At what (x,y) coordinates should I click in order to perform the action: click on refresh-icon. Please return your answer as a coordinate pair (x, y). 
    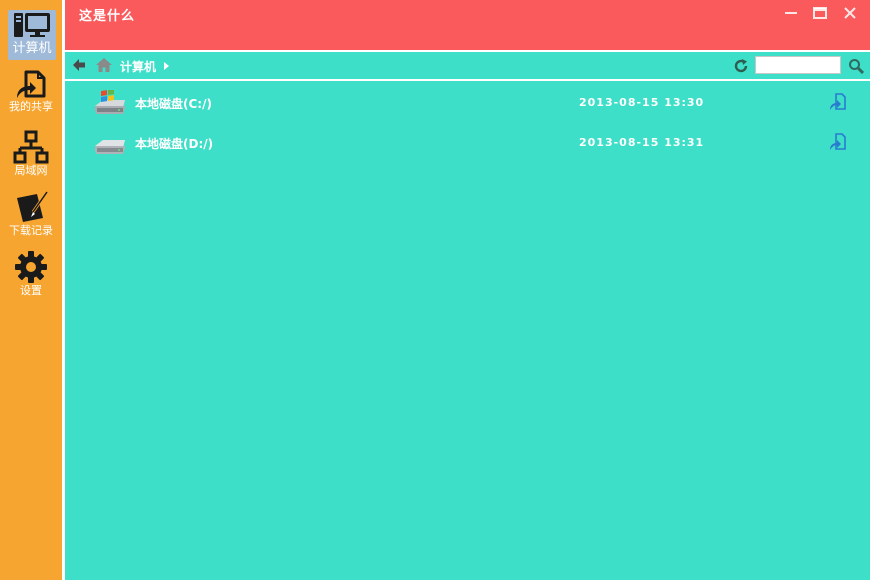
    Looking at the image, I should click on (741, 66).